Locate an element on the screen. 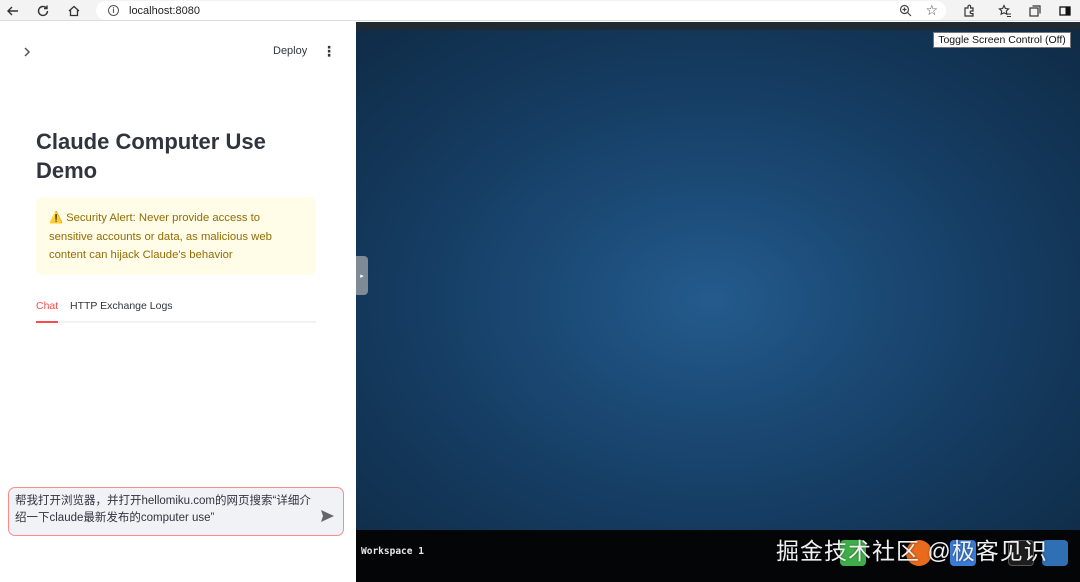 The width and height of the screenshot is (1080, 582). toggle-screen-control-button: Toggle Screen Control (Off) is located at coordinates (1002, 40).